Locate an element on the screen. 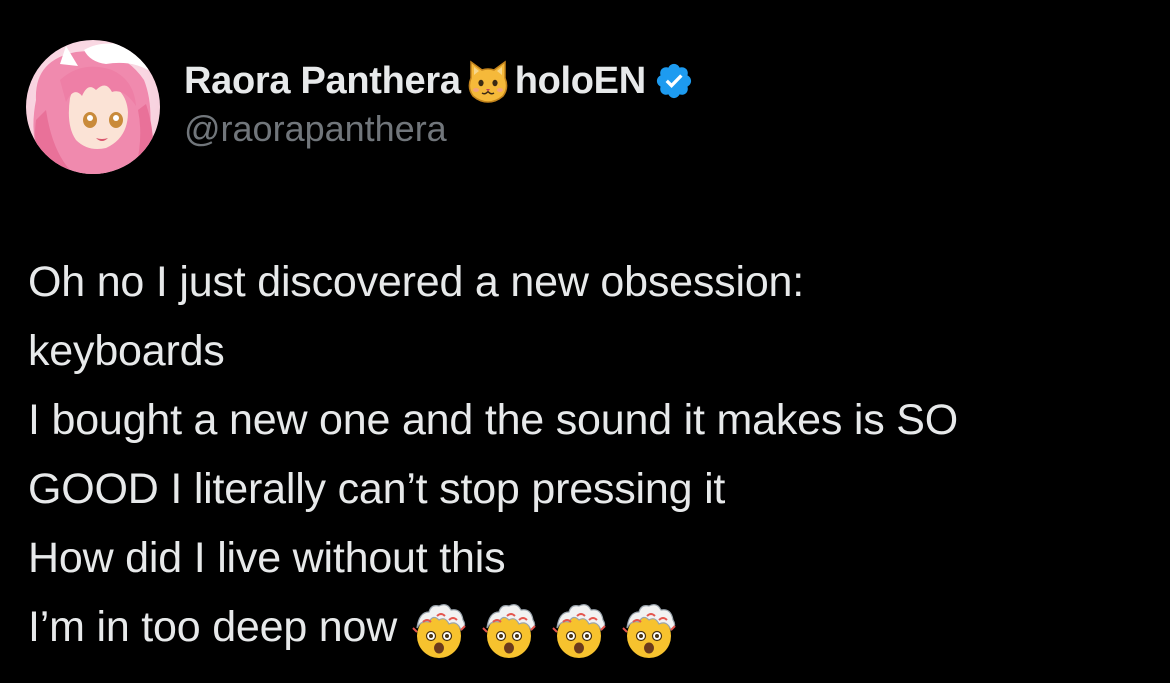 The image size is (1170, 683). author-name-row: Raora Panthera holoEN is located at coordinates (439, 81).